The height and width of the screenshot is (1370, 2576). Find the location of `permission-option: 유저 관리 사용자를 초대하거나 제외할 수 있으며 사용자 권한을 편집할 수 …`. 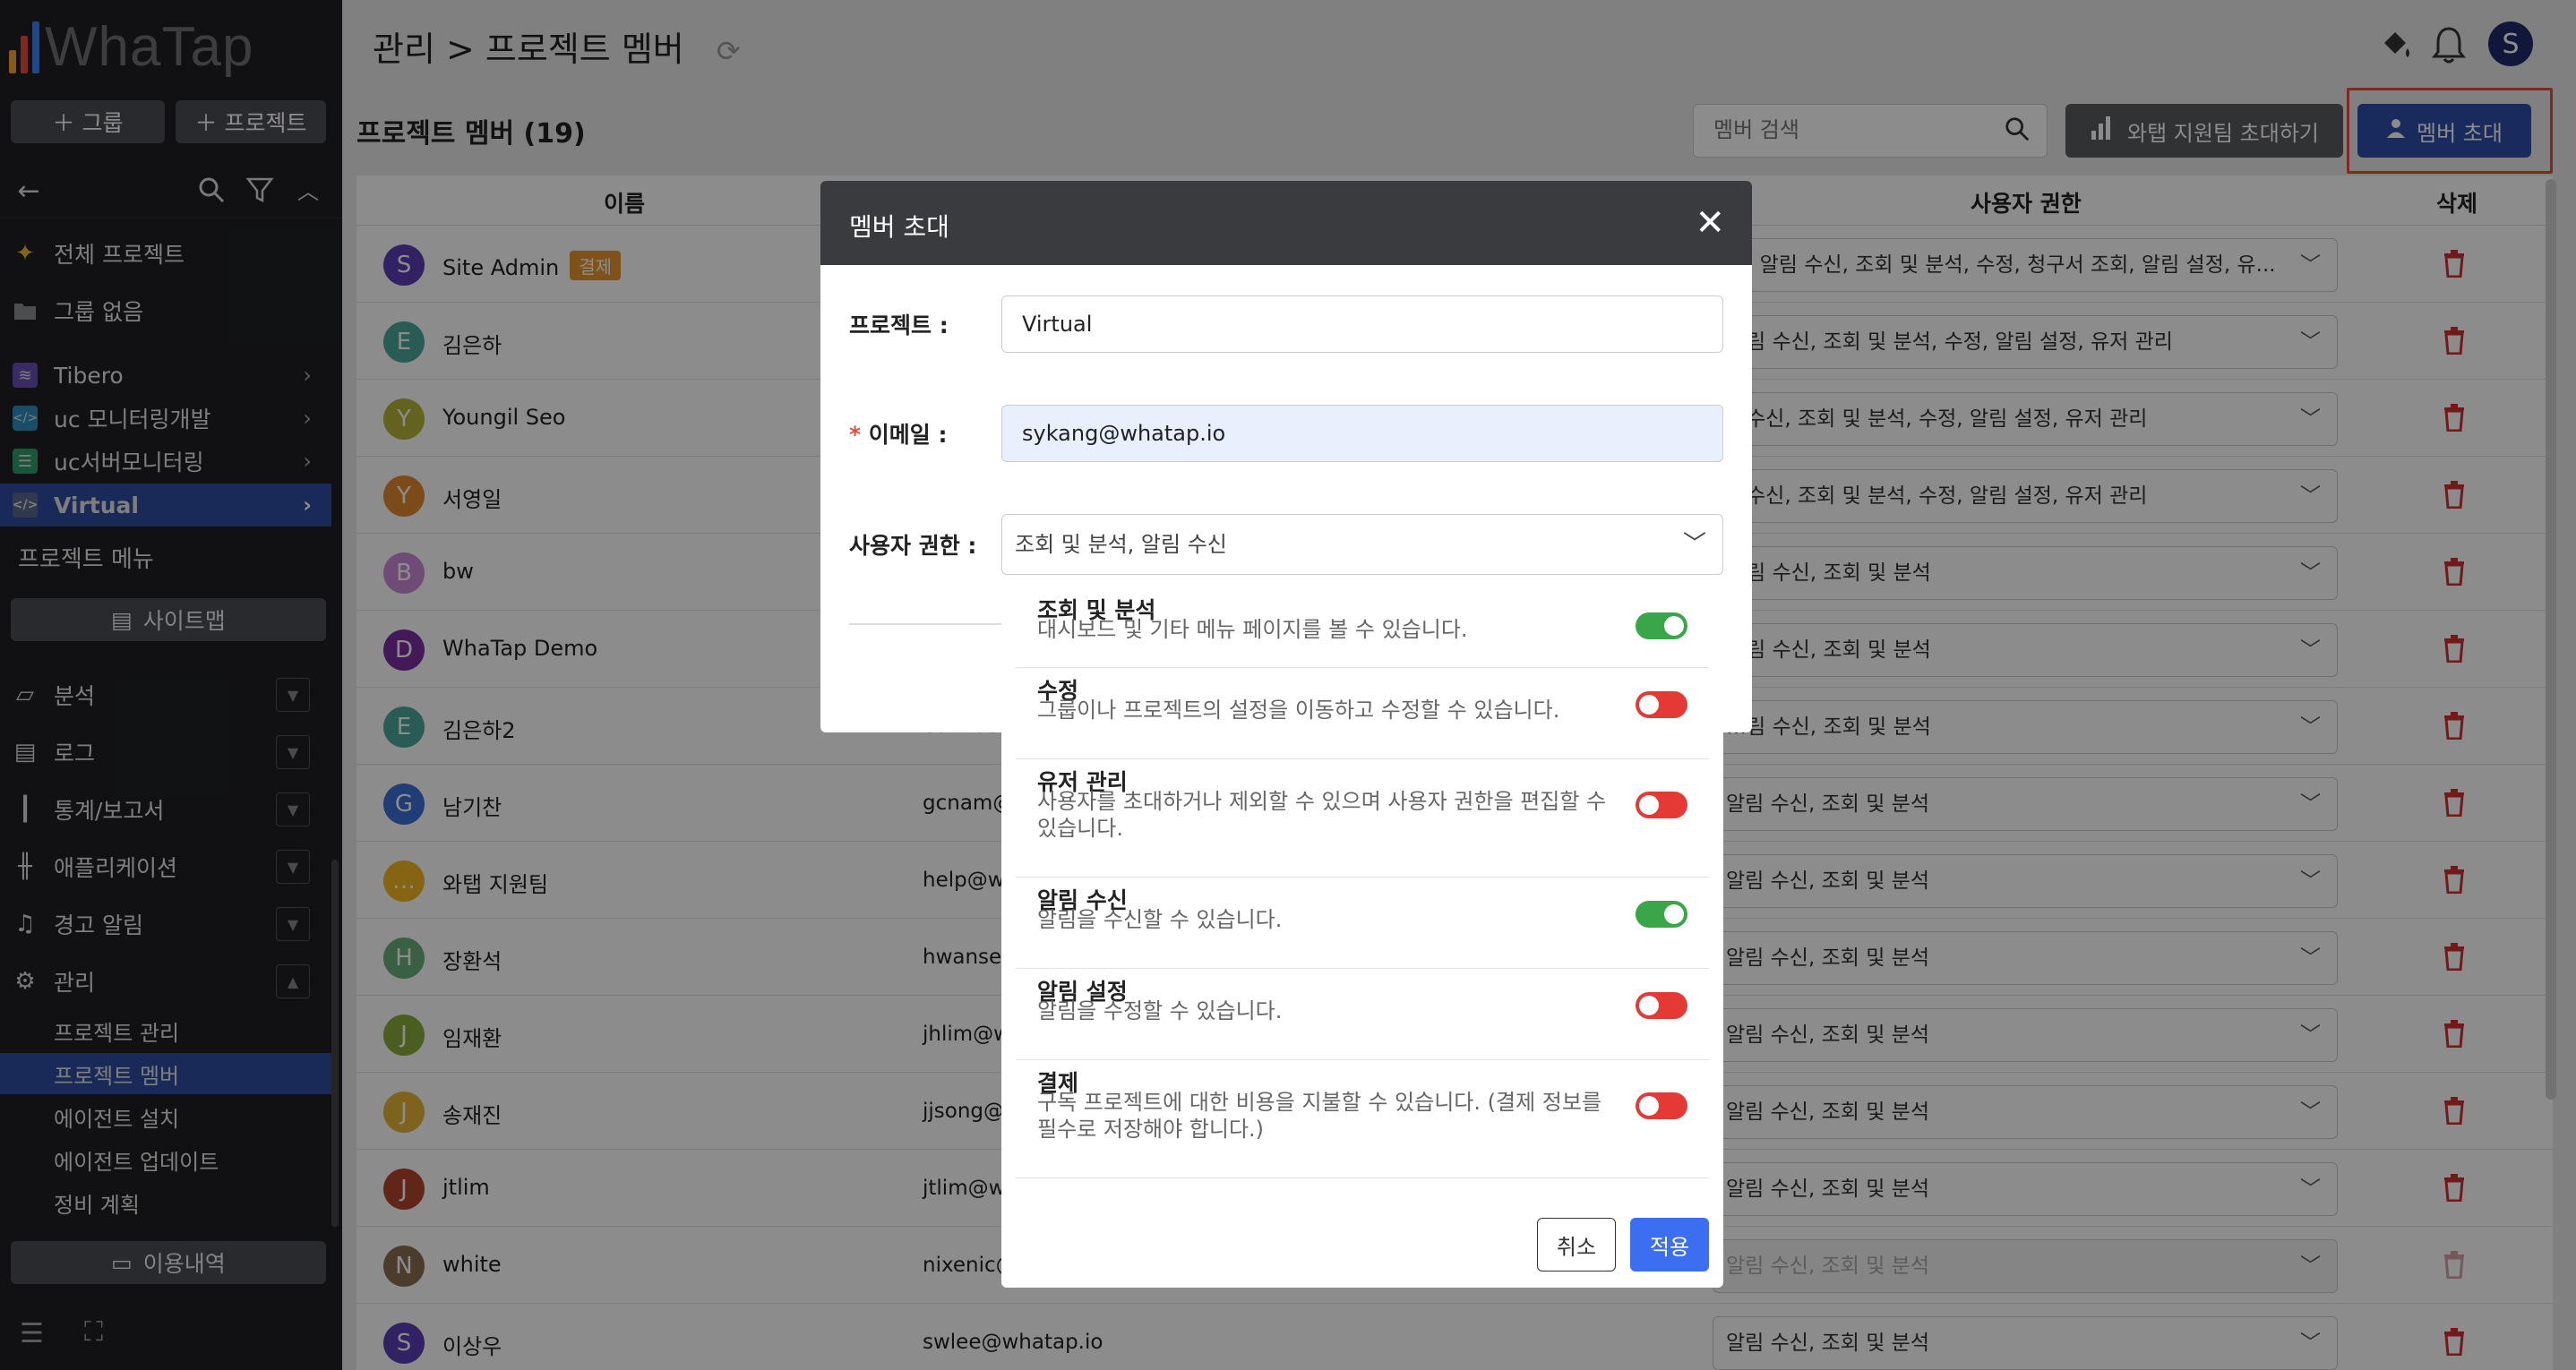

permission-option: 유저 관리 사용자를 초대하거나 제외할 수 있으며 사용자 권한을 편집할 수 … is located at coordinates (1362, 819).